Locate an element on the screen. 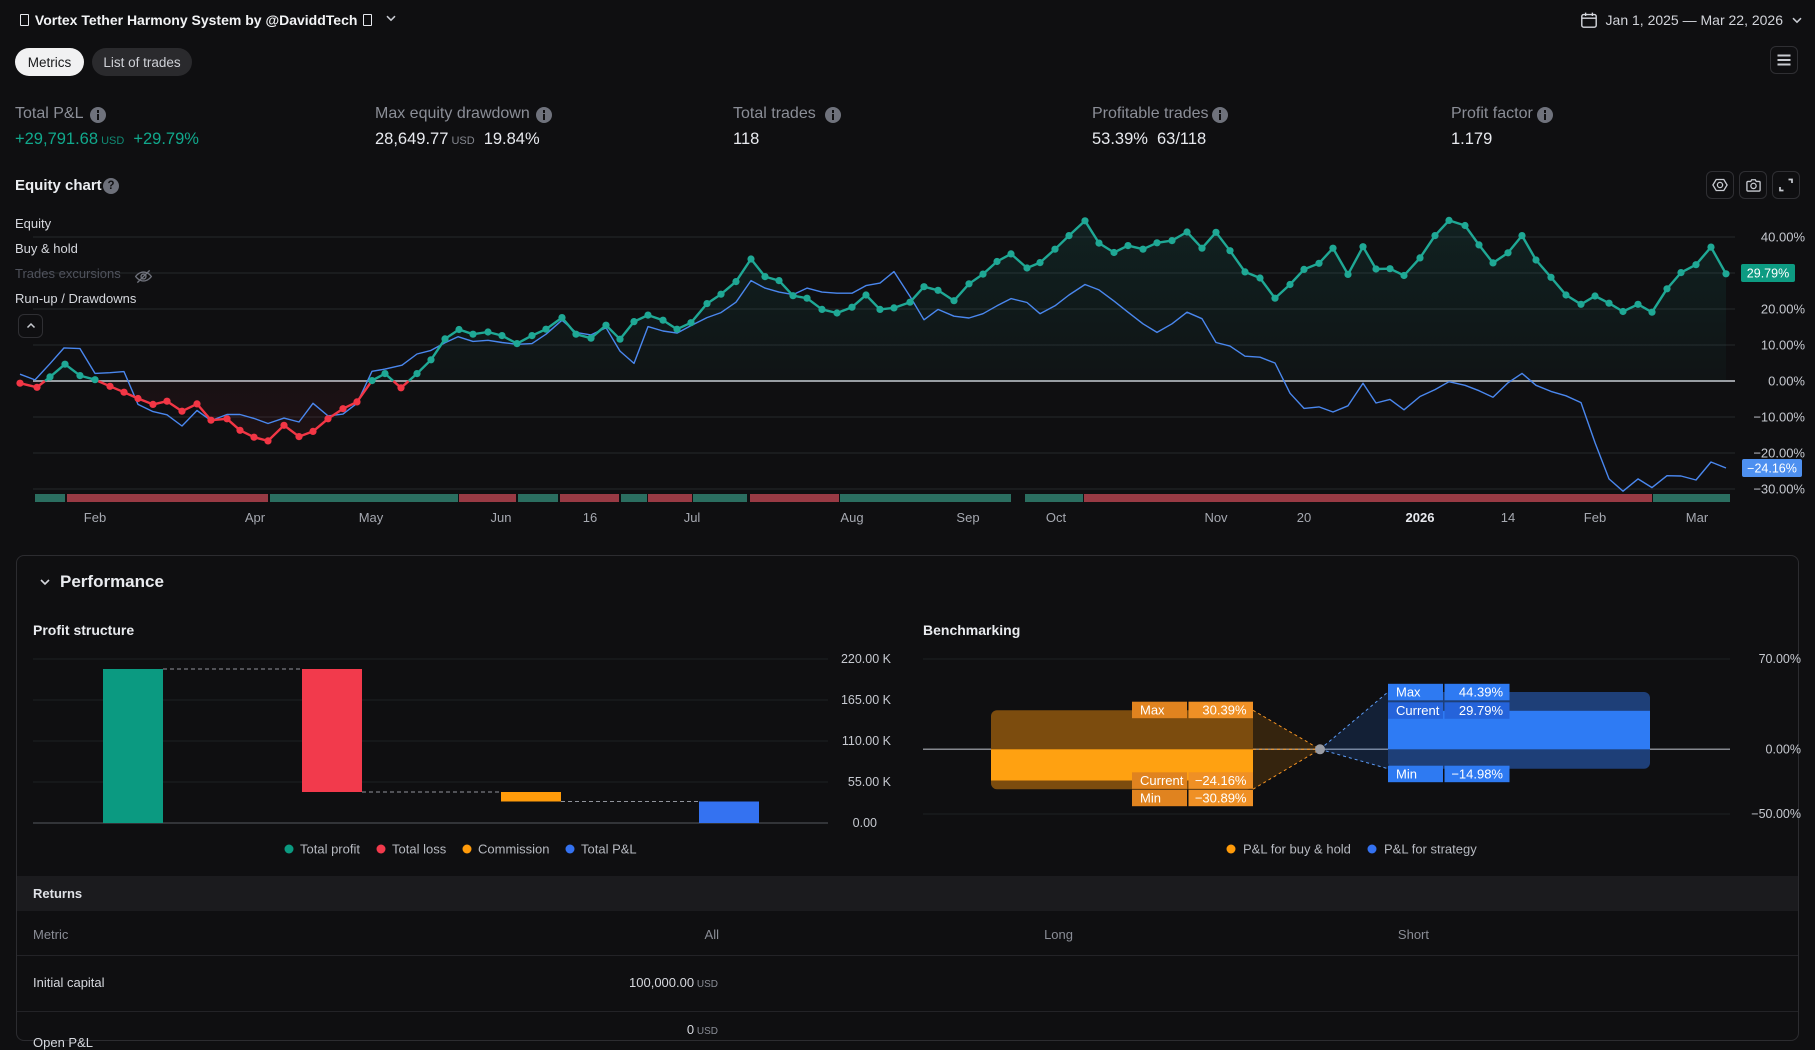 The height and width of the screenshot is (1050, 1815). svg-text: Jul is located at coordinates (692, 517).